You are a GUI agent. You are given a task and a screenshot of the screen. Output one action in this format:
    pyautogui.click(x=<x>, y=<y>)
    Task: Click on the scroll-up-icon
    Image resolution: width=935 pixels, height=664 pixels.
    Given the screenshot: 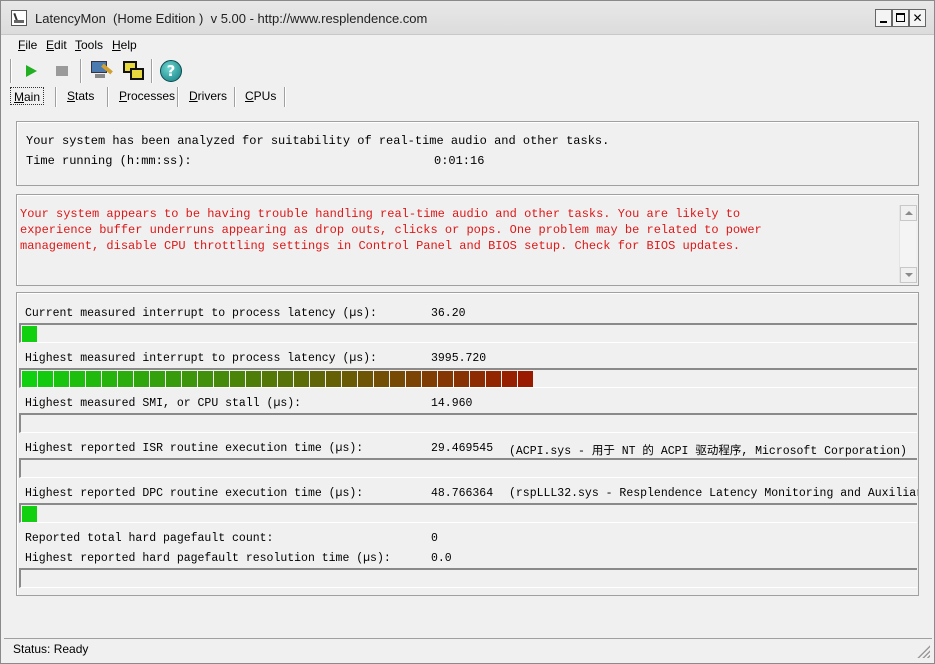 What is the action you would take?
    pyautogui.click(x=908, y=213)
    